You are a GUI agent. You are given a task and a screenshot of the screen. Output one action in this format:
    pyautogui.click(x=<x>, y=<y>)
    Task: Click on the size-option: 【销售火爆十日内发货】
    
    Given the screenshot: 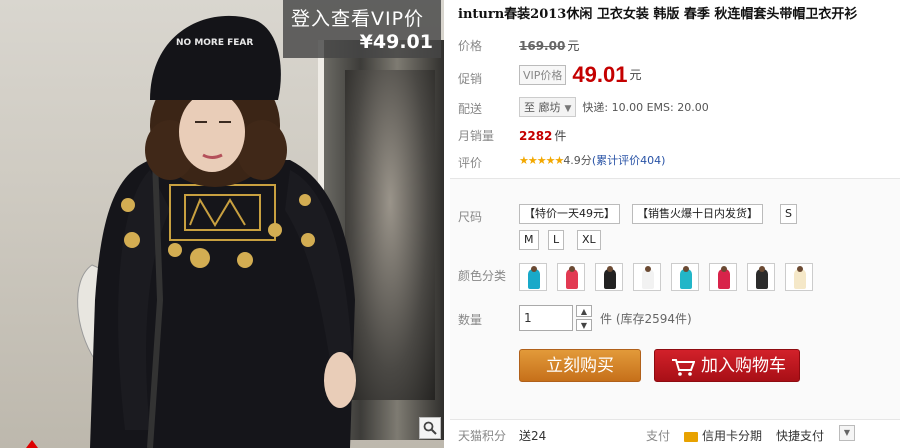 What is the action you would take?
    pyautogui.click(x=697, y=214)
    